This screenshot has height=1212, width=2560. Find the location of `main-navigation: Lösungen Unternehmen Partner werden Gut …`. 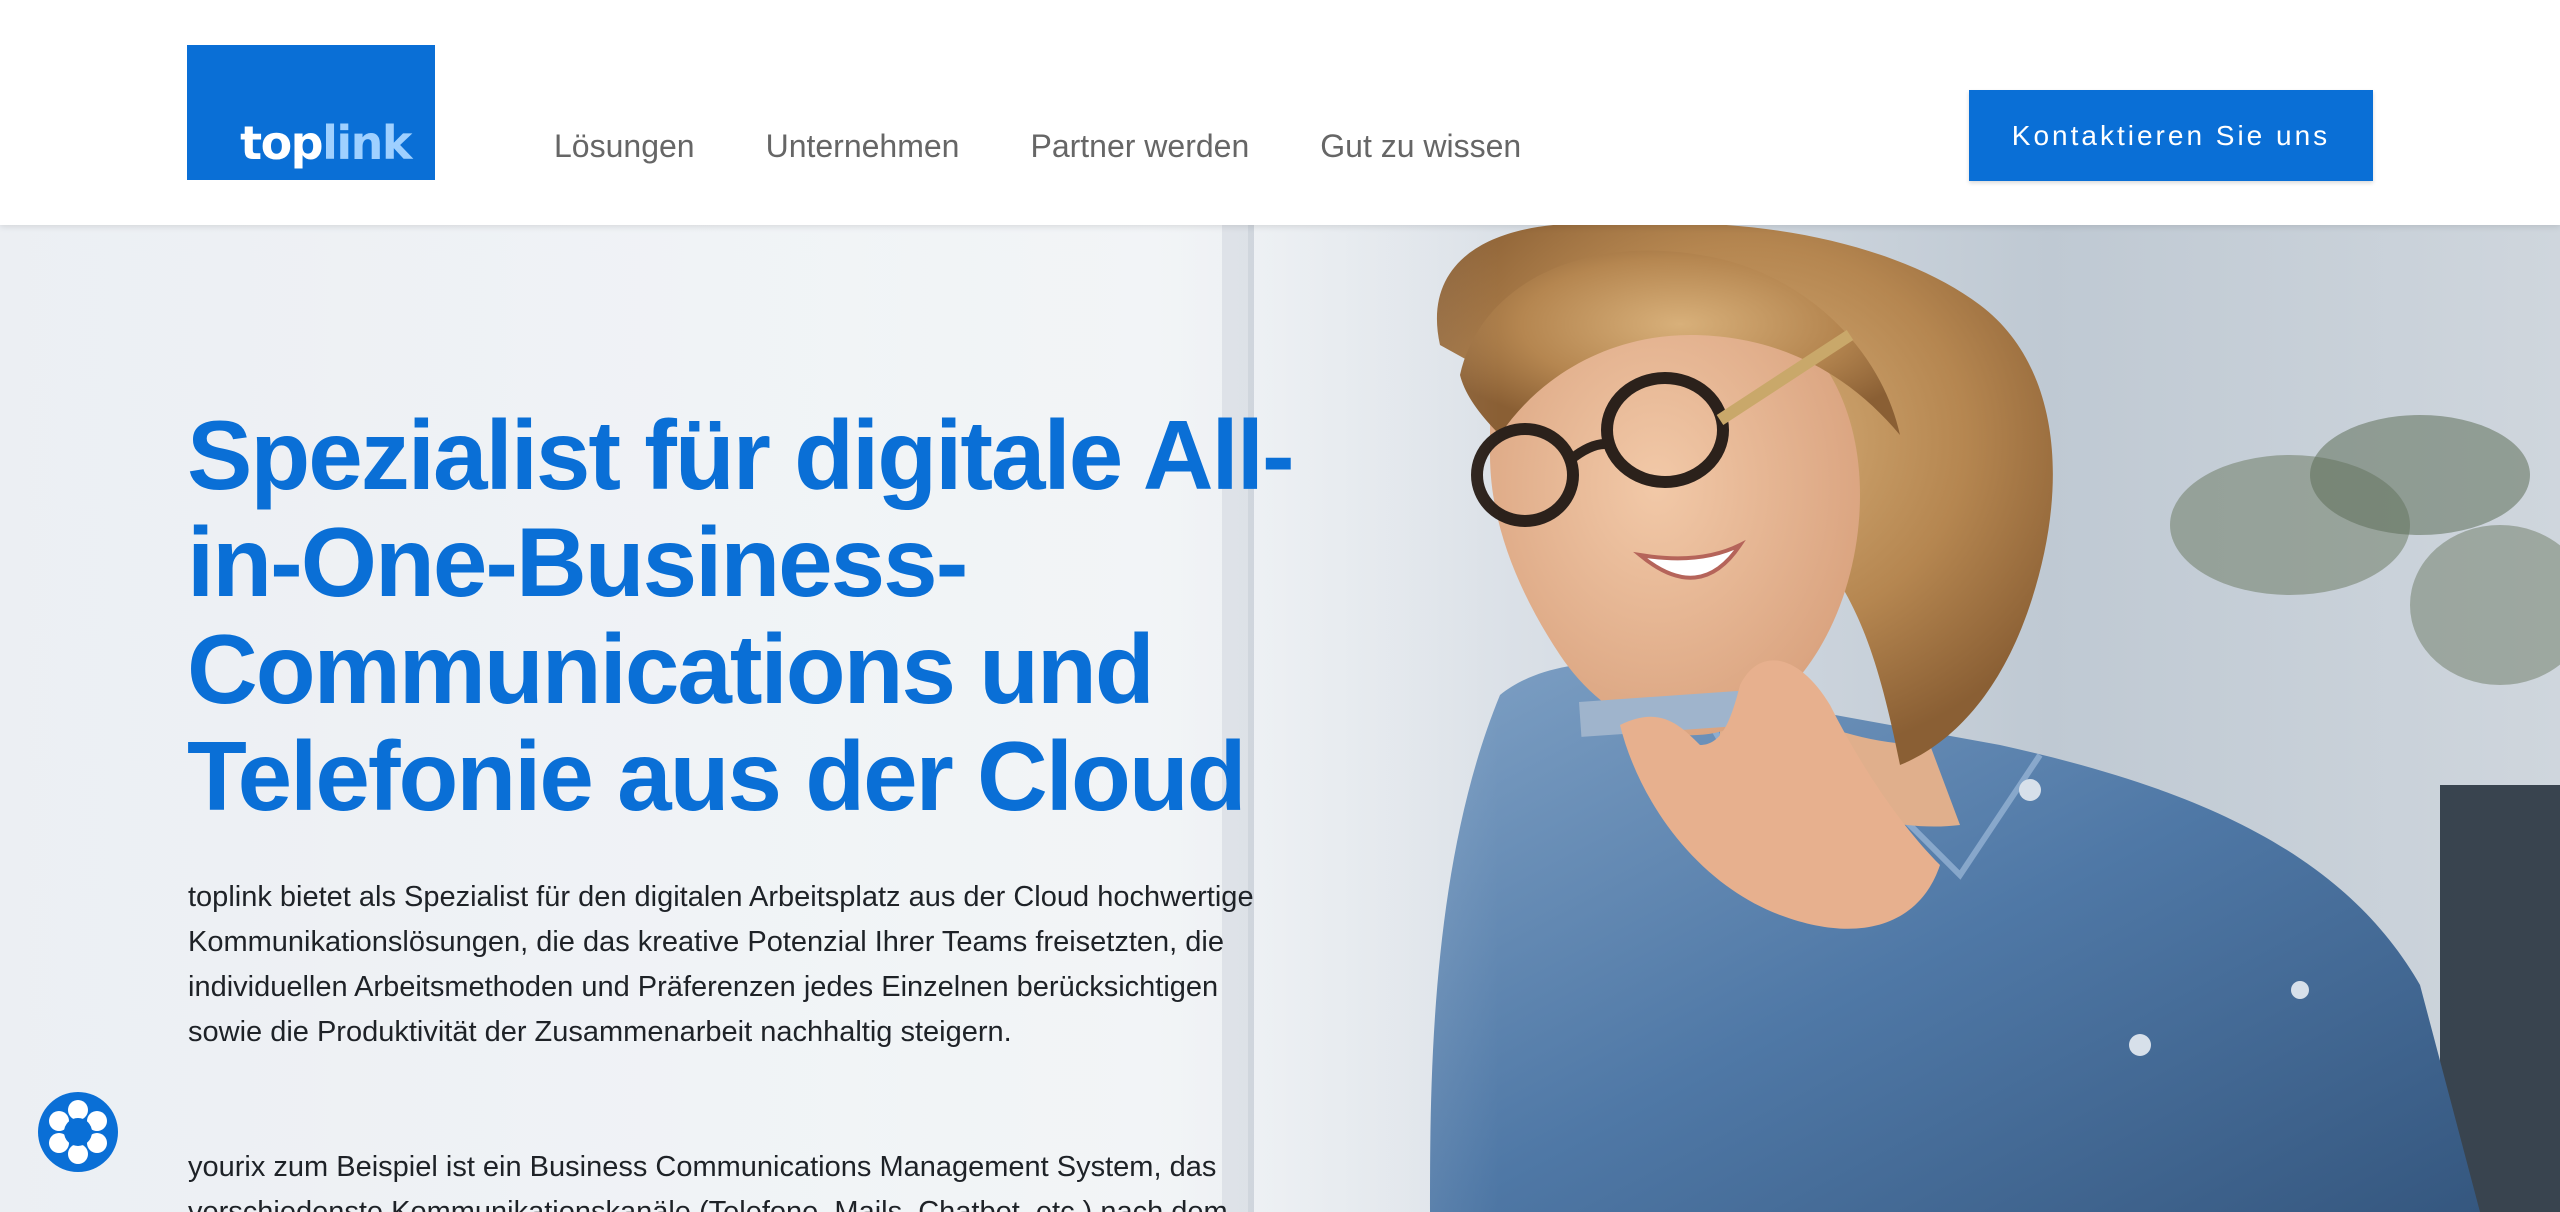

main-navigation: Lösungen Unternehmen Partner werden Gut … is located at coordinates (1037, 146).